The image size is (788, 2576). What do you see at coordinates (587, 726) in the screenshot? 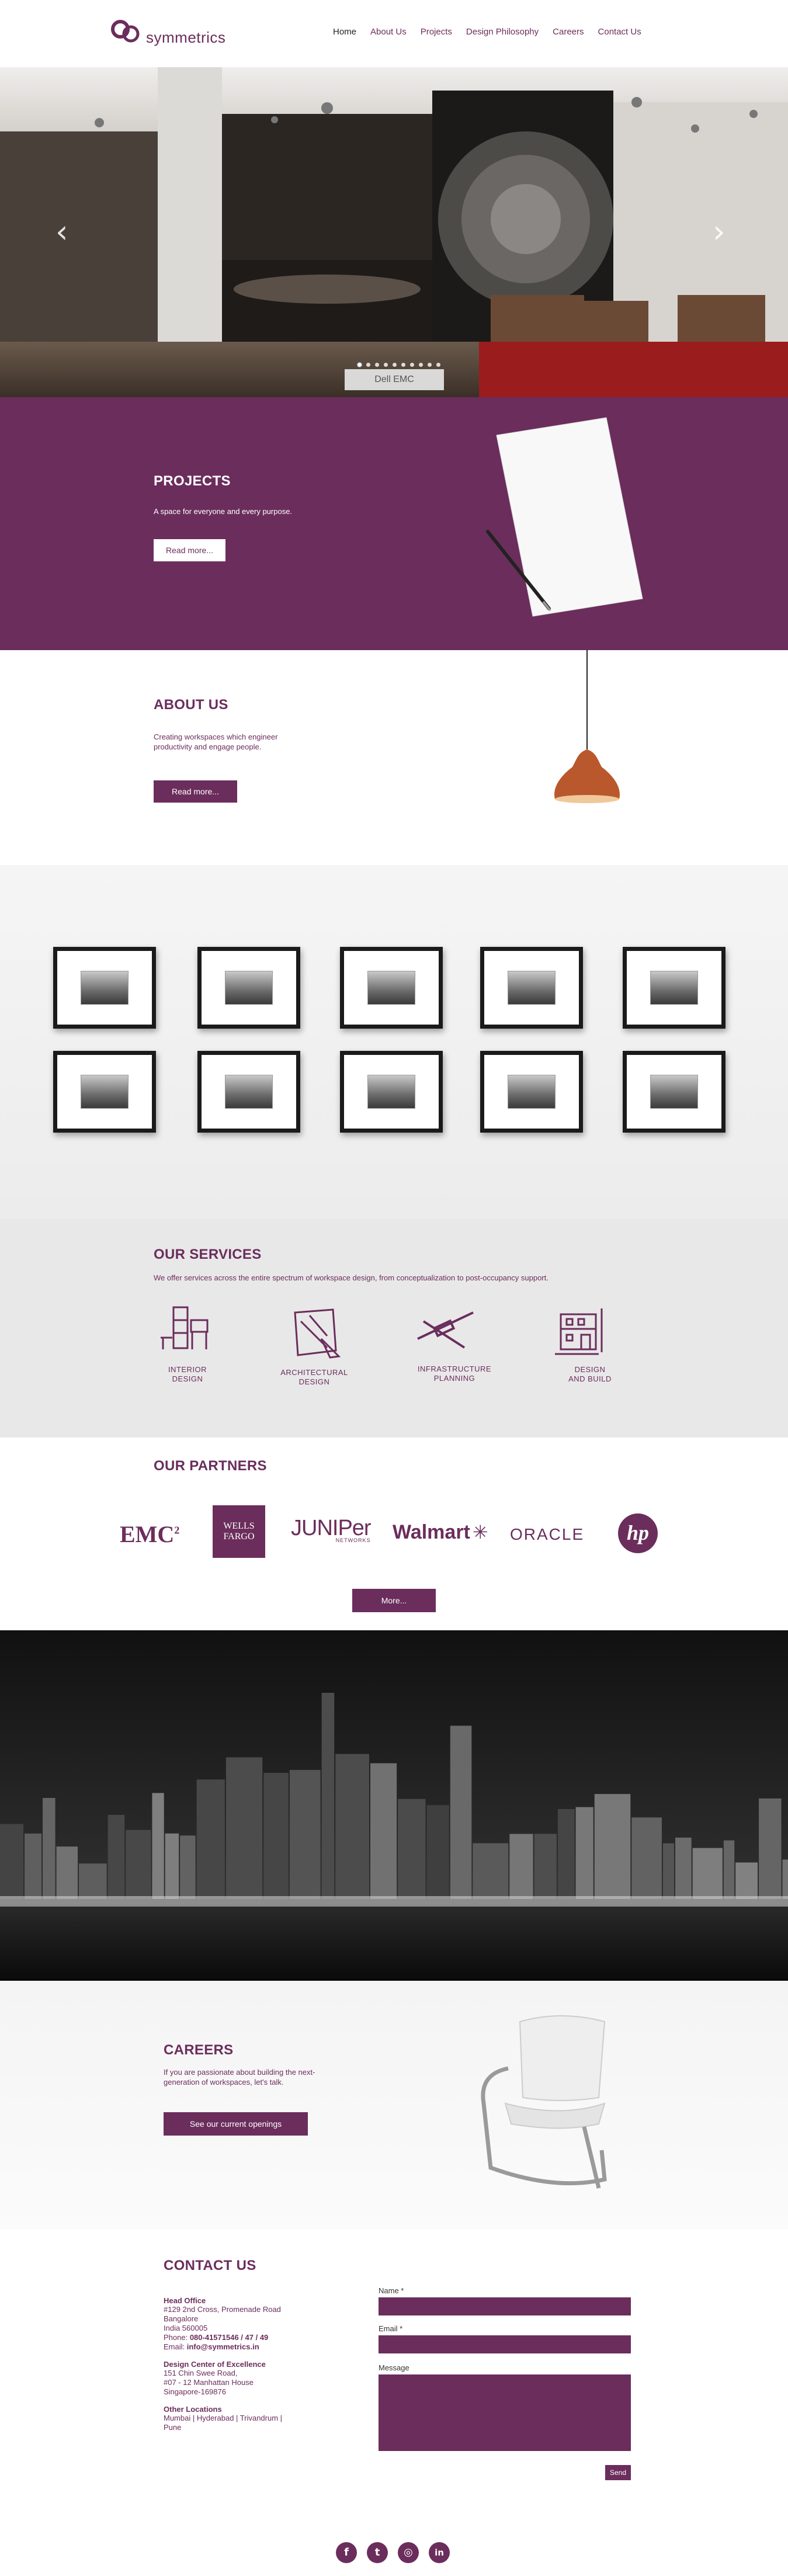
I see `pendant-lamp-image` at bounding box center [587, 726].